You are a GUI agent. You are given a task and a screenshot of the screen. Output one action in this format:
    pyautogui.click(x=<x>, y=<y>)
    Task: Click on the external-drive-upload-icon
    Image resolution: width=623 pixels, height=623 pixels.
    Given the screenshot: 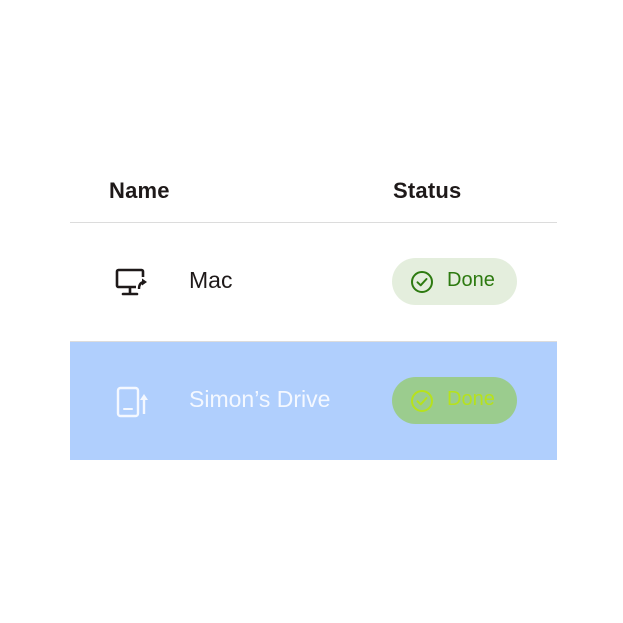 What is the action you would take?
    pyautogui.click(x=133, y=402)
    